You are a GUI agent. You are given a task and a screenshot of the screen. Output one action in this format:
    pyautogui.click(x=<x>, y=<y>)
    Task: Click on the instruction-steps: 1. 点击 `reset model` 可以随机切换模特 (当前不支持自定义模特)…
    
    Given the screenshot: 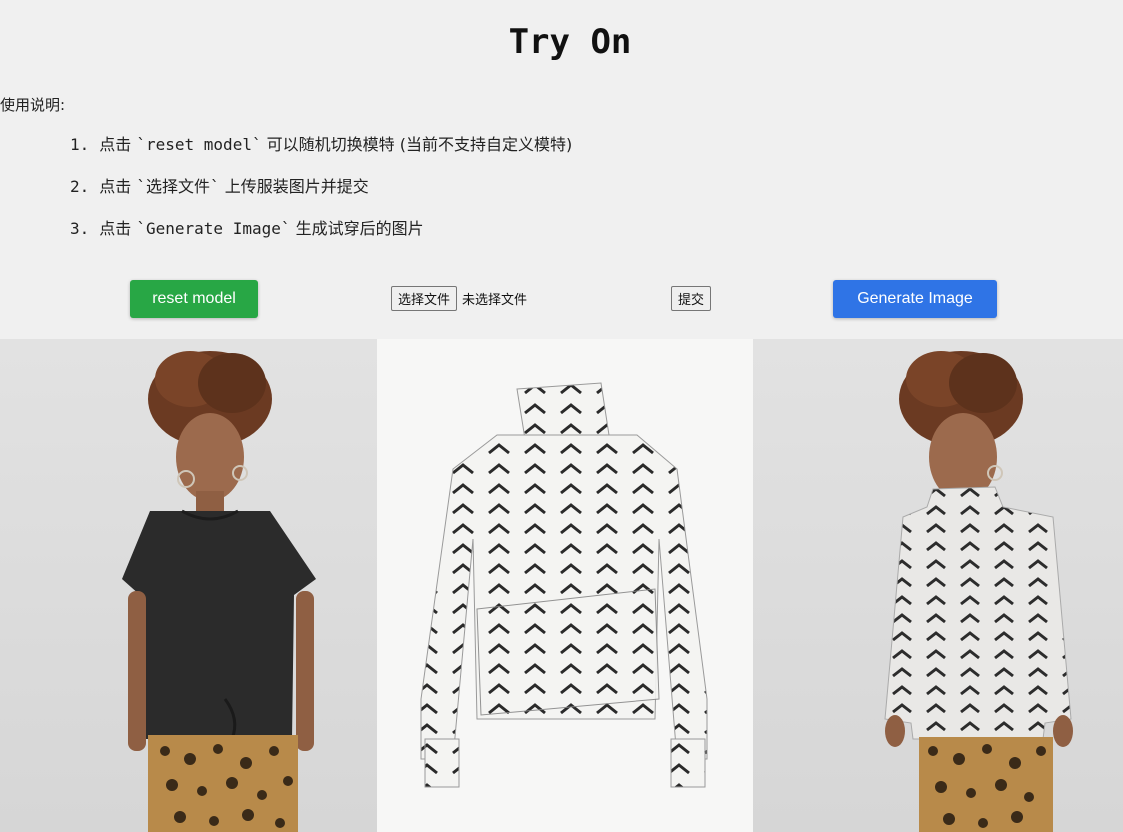 What is the action you would take?
    pyautogui.click(x=321, y=191)
    